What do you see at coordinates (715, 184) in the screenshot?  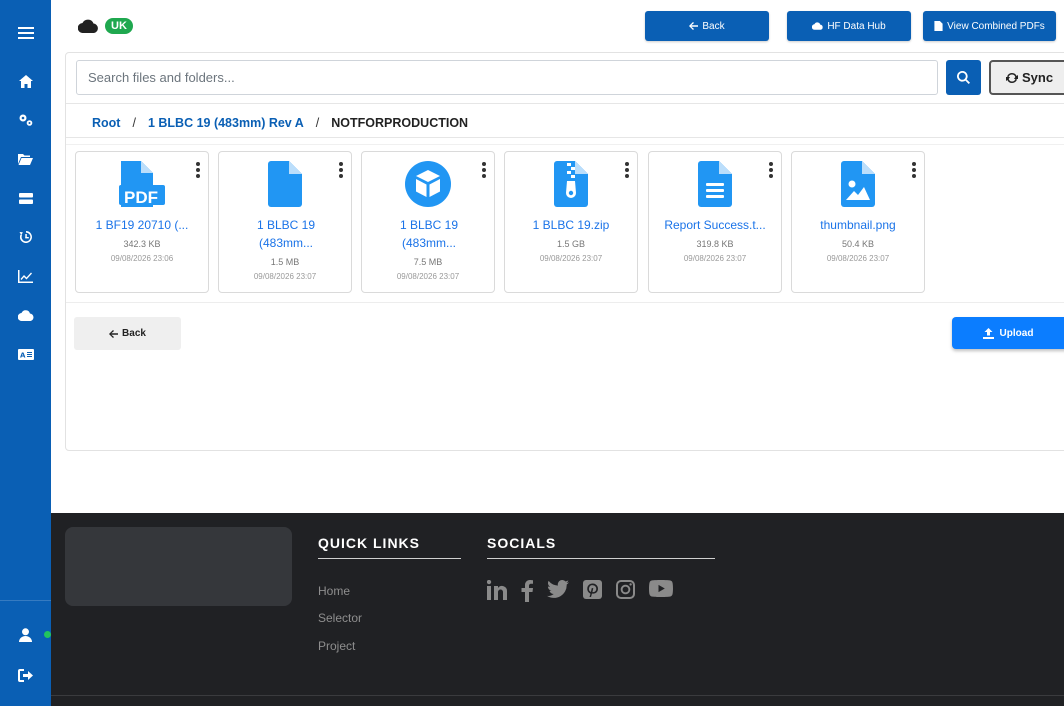 I see `text-file-icon` at bounding box center [715, 184].